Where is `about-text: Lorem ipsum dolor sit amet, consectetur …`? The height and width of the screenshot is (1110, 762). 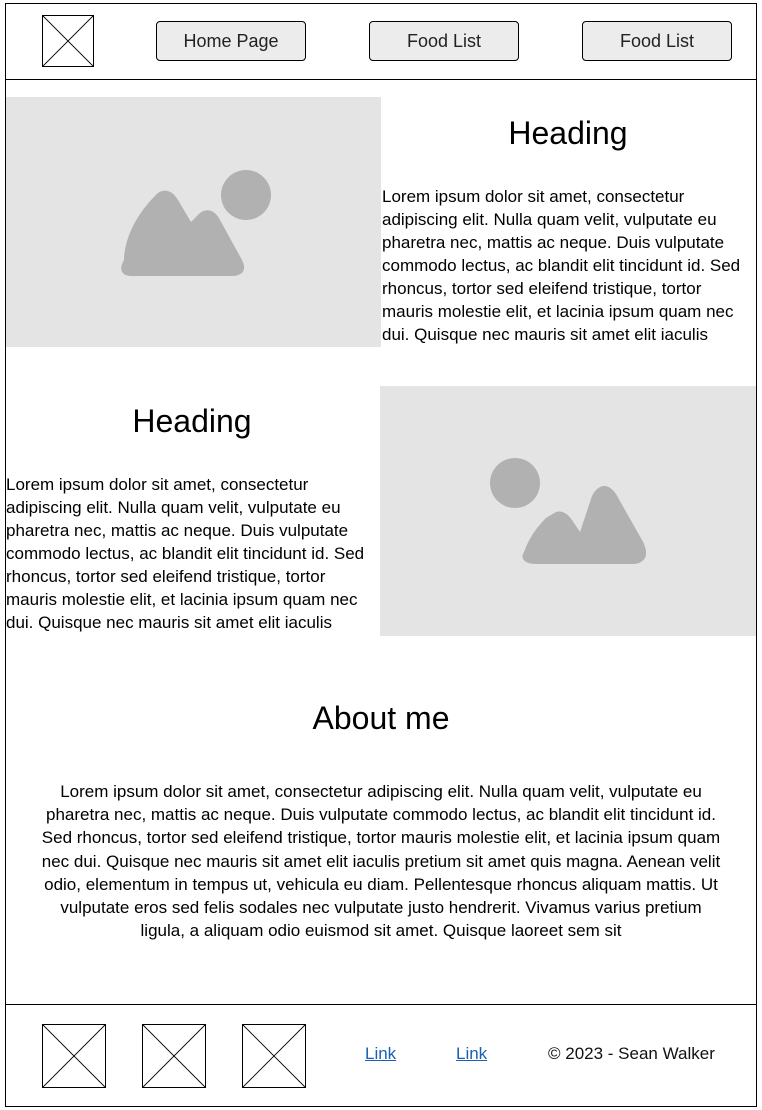
about-text: Lorem ipsum dolor sit amet, consectetur … is located at coordinates (381, 861).